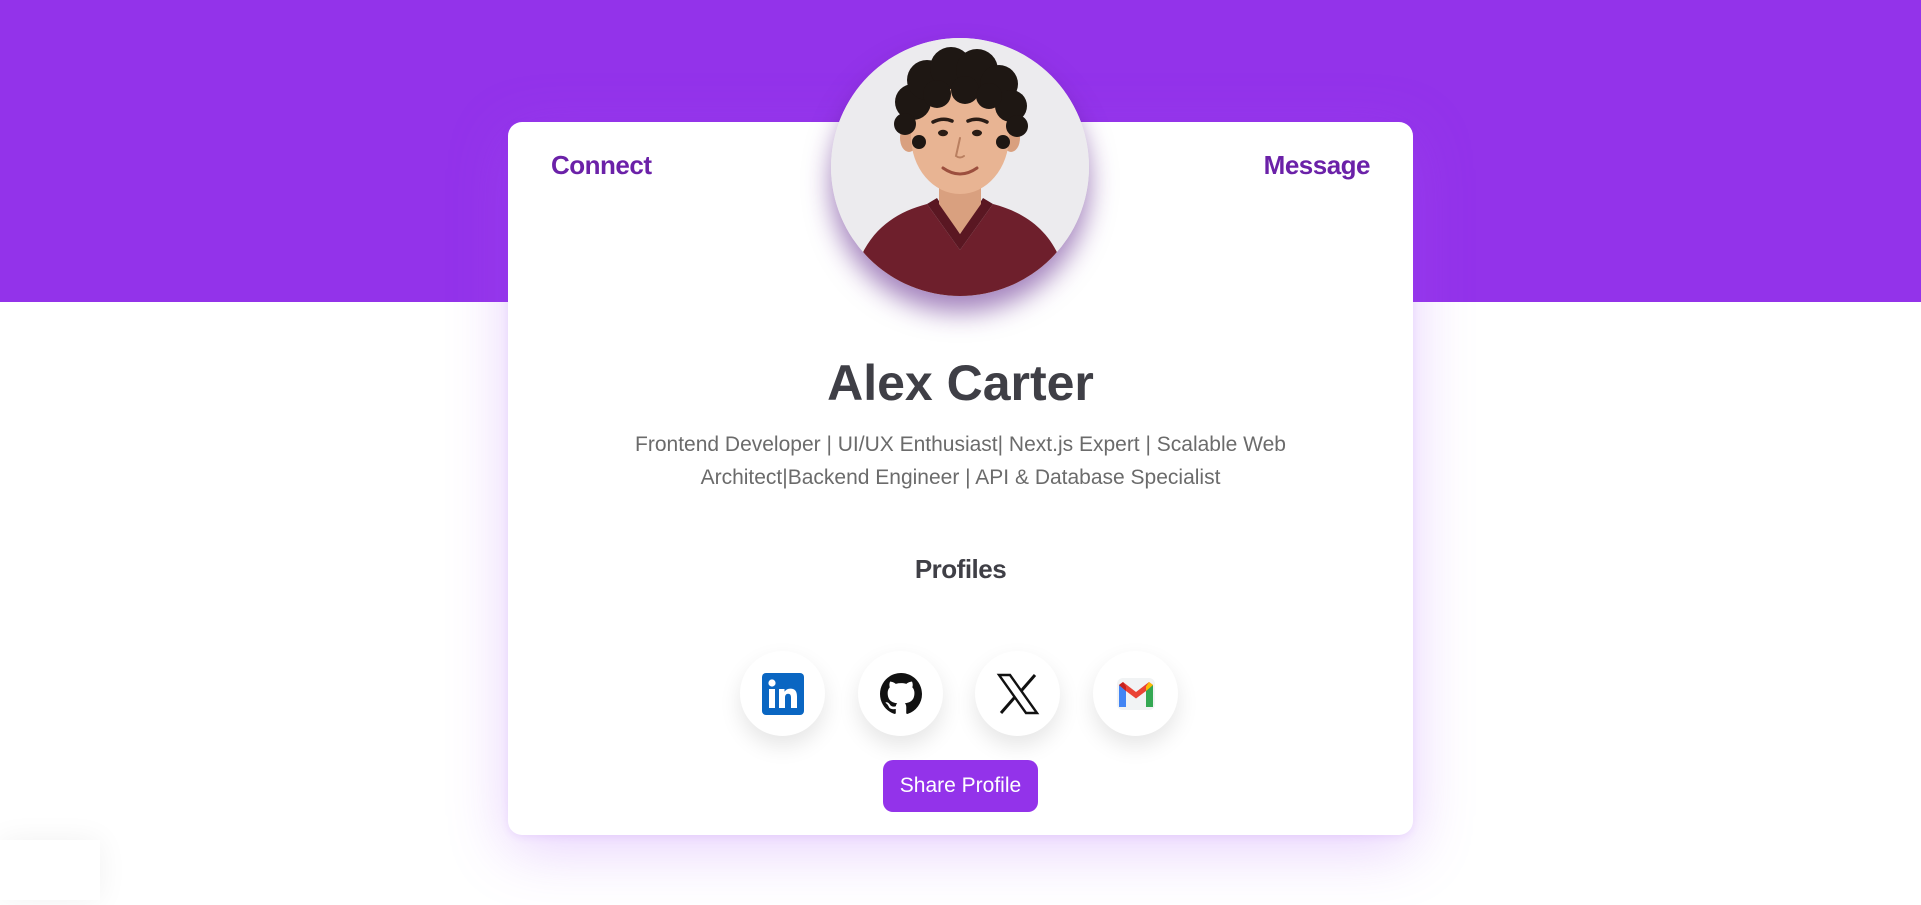  What do you see at coordinates (1317, 165) in the screenshot?
I see `message-link: Message` at bounding box center [1317, 165].